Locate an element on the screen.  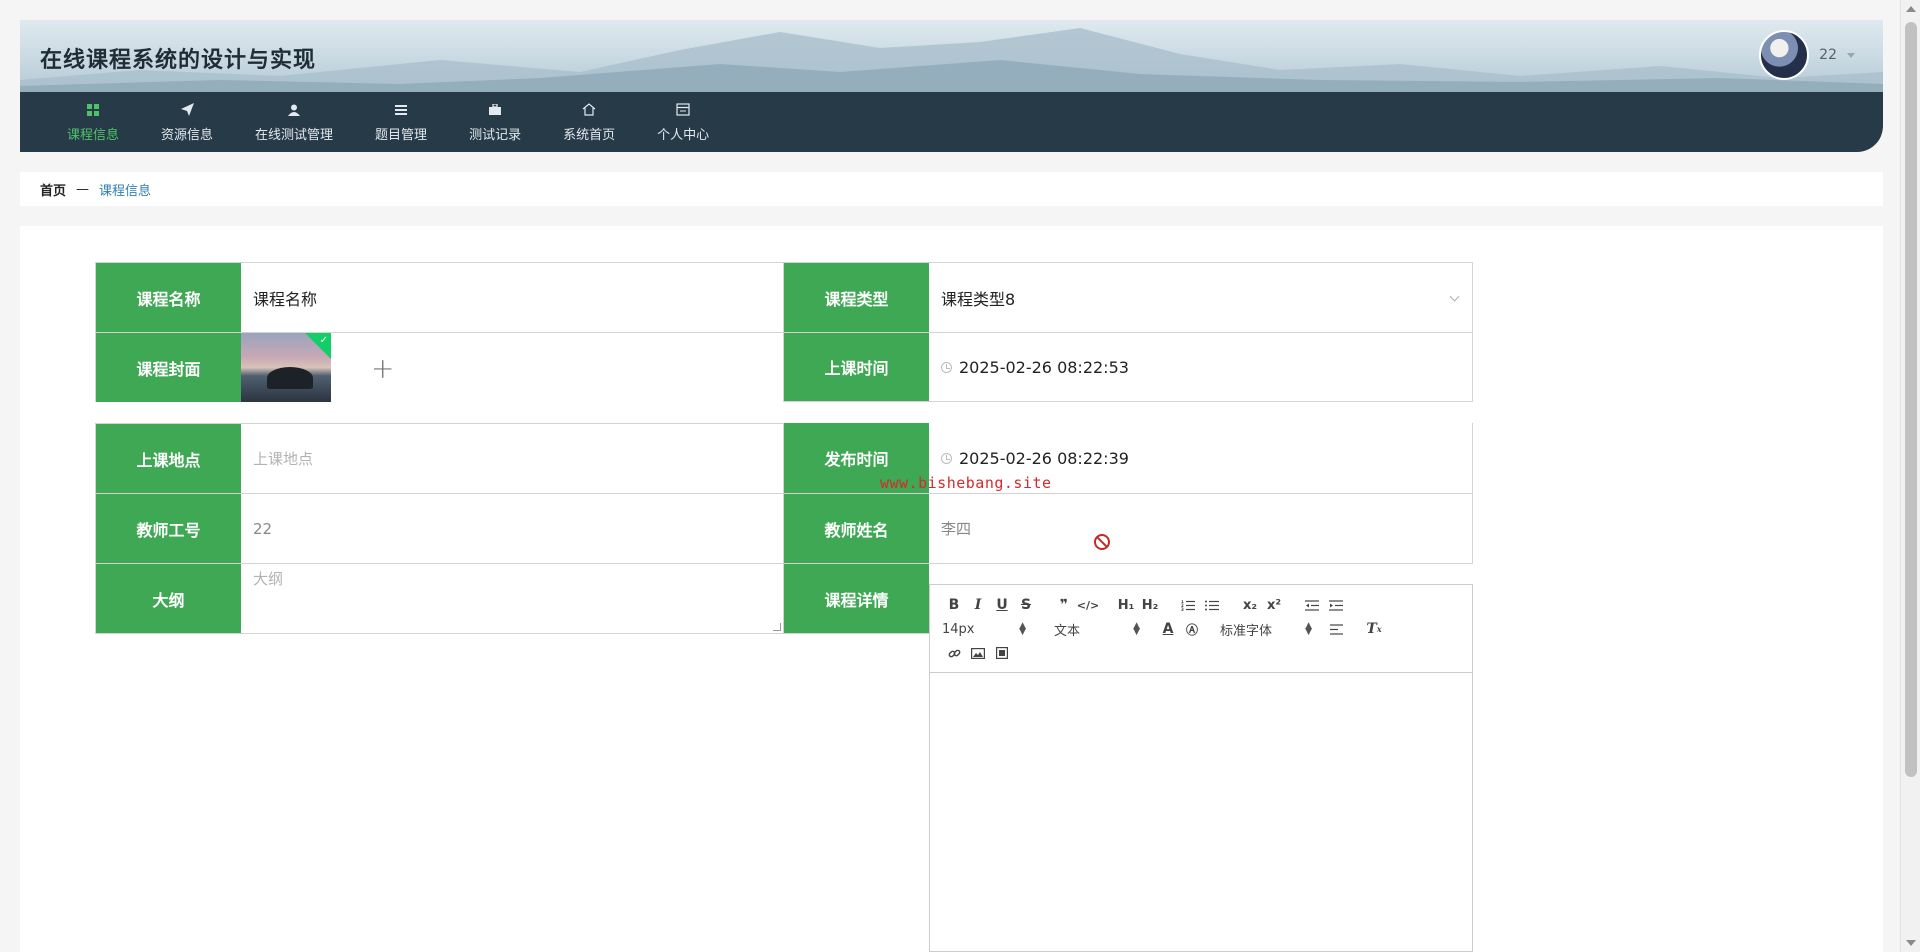
class-time-picker: 2025-02-26 08:22:53 is located at coordinates (1200, 367).